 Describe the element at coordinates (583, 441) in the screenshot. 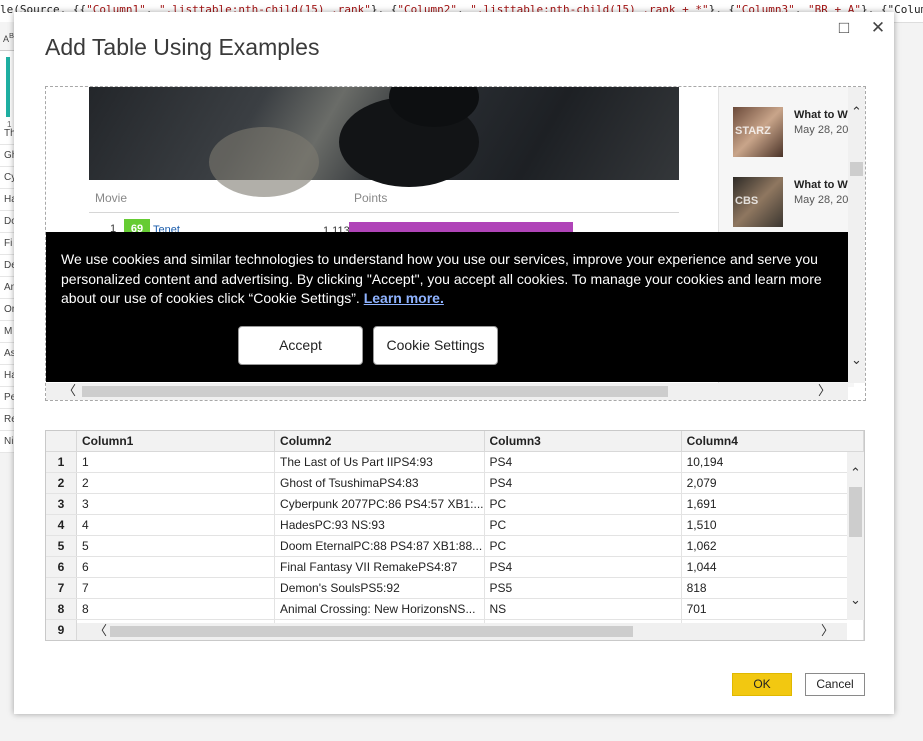

I see `column-header: Column3` at that location.